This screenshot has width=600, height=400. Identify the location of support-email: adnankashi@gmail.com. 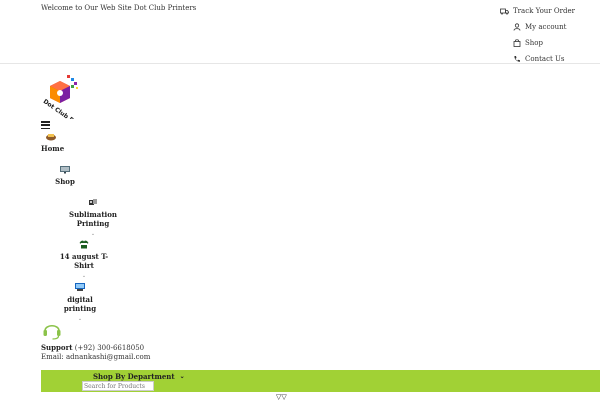
(108, 357).